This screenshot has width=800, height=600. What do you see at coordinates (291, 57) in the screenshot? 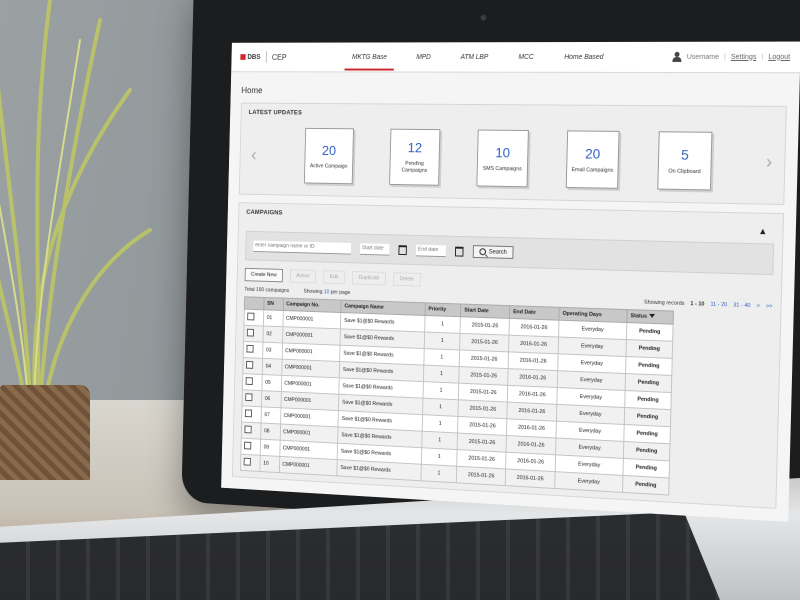
I see `brand: DBS CEP` at bounding box center [291, 57].